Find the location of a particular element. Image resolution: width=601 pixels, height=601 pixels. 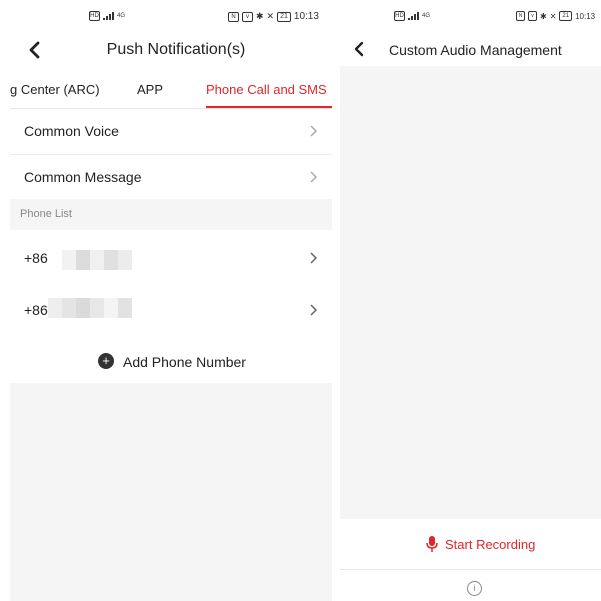

common-voice-row: Common Voice is located at coordinates (171, 132).